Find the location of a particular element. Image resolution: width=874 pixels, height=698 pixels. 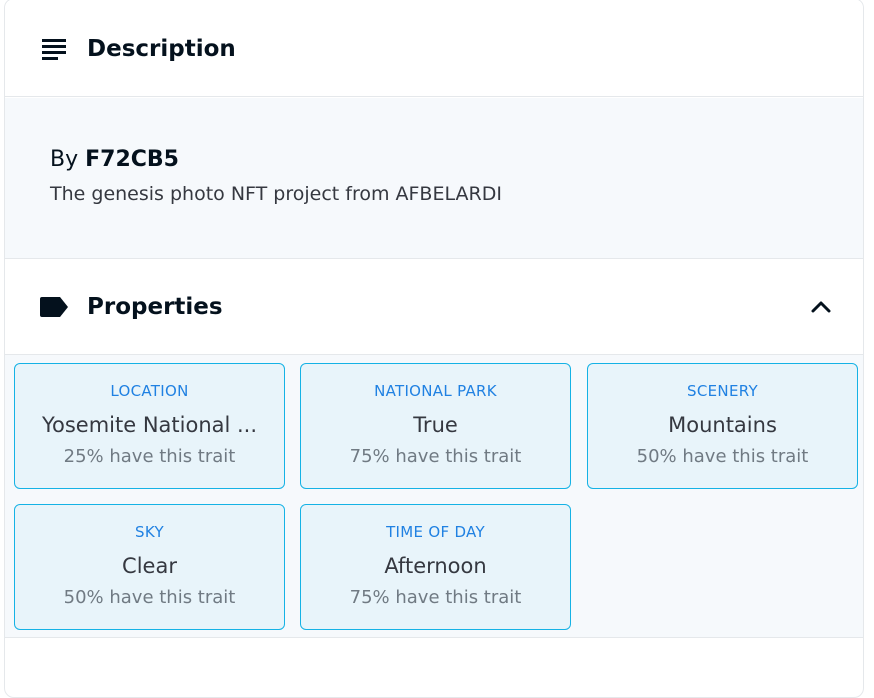

trait-value: Clear is located at coordinates (149, 566).